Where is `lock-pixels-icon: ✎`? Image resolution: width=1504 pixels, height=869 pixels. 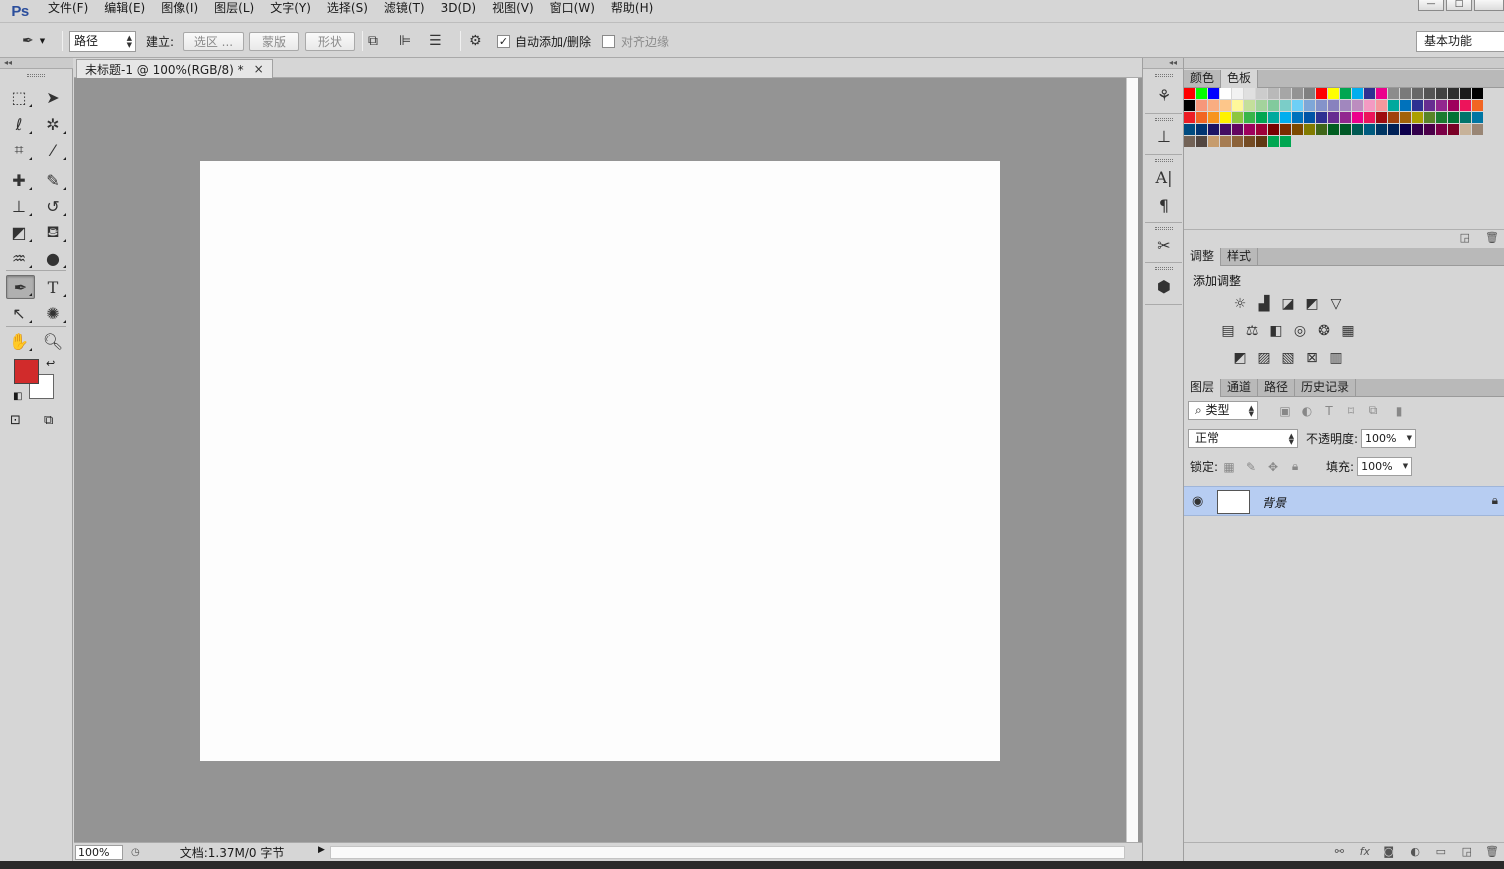 lock-pixels-icon: ✎ is located at coordinates (1251, 467).